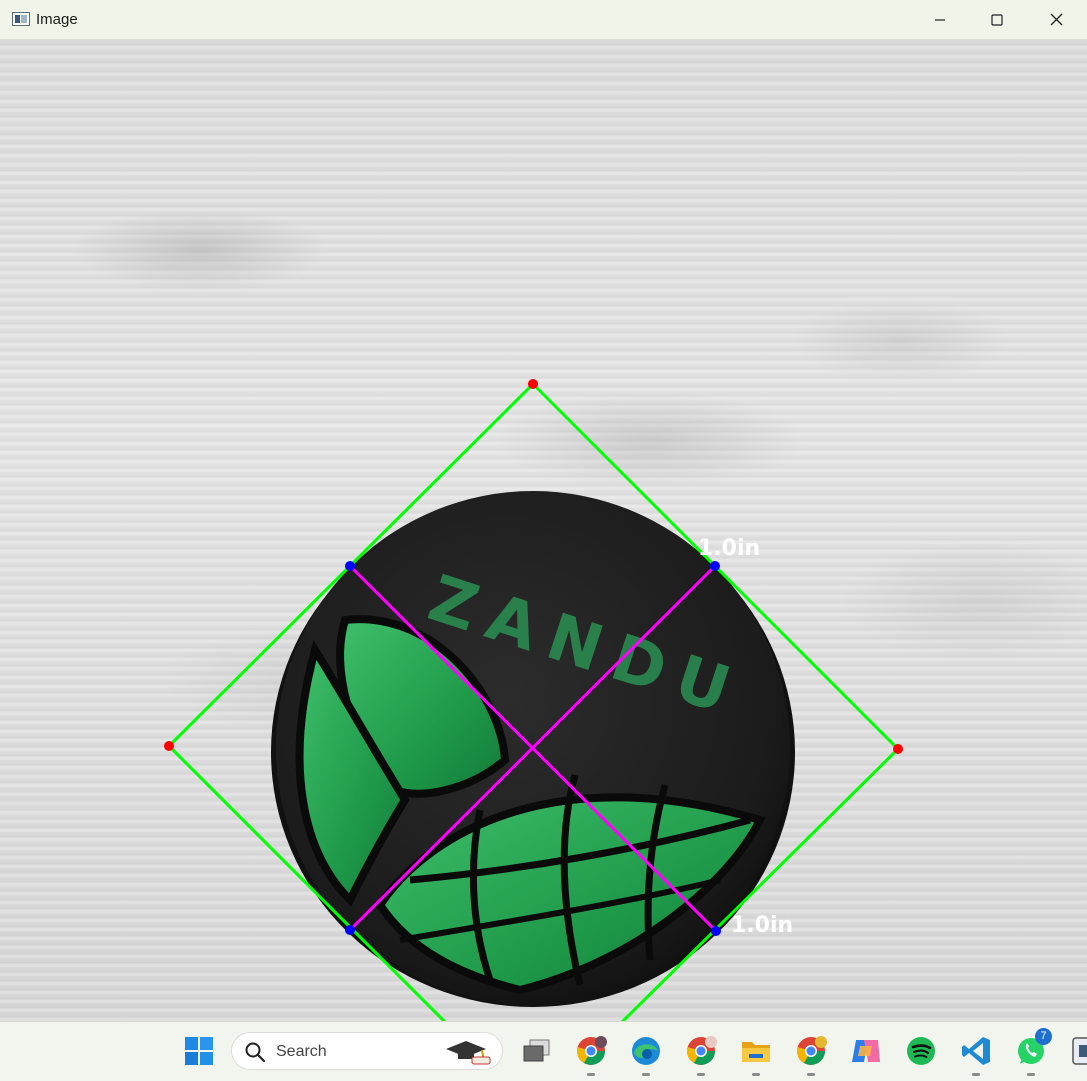  Describe the element at coordinates (1043, 1036) in the screenshot. I see `notification-badge: 7` at that location.